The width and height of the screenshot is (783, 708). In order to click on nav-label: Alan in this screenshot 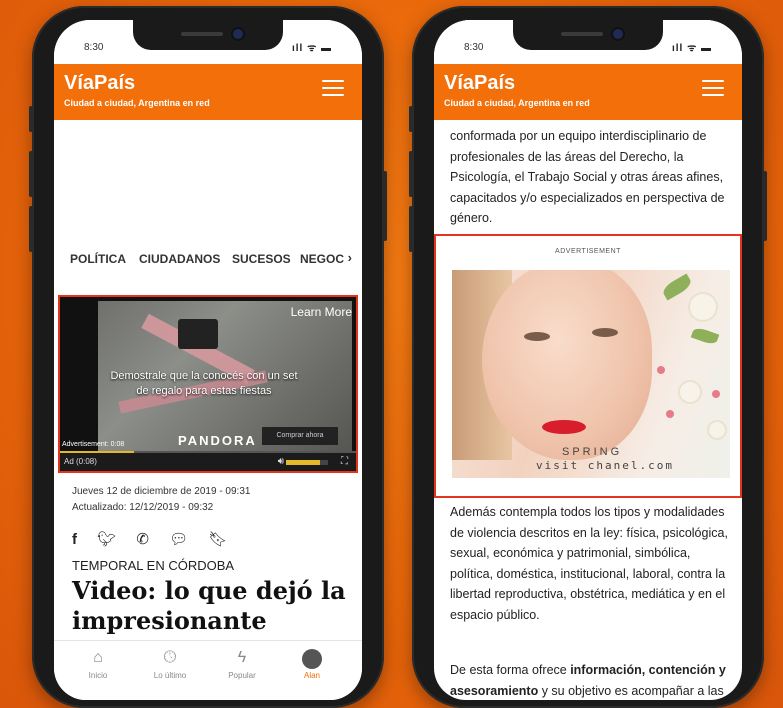, I will do `click(311, 675)`.